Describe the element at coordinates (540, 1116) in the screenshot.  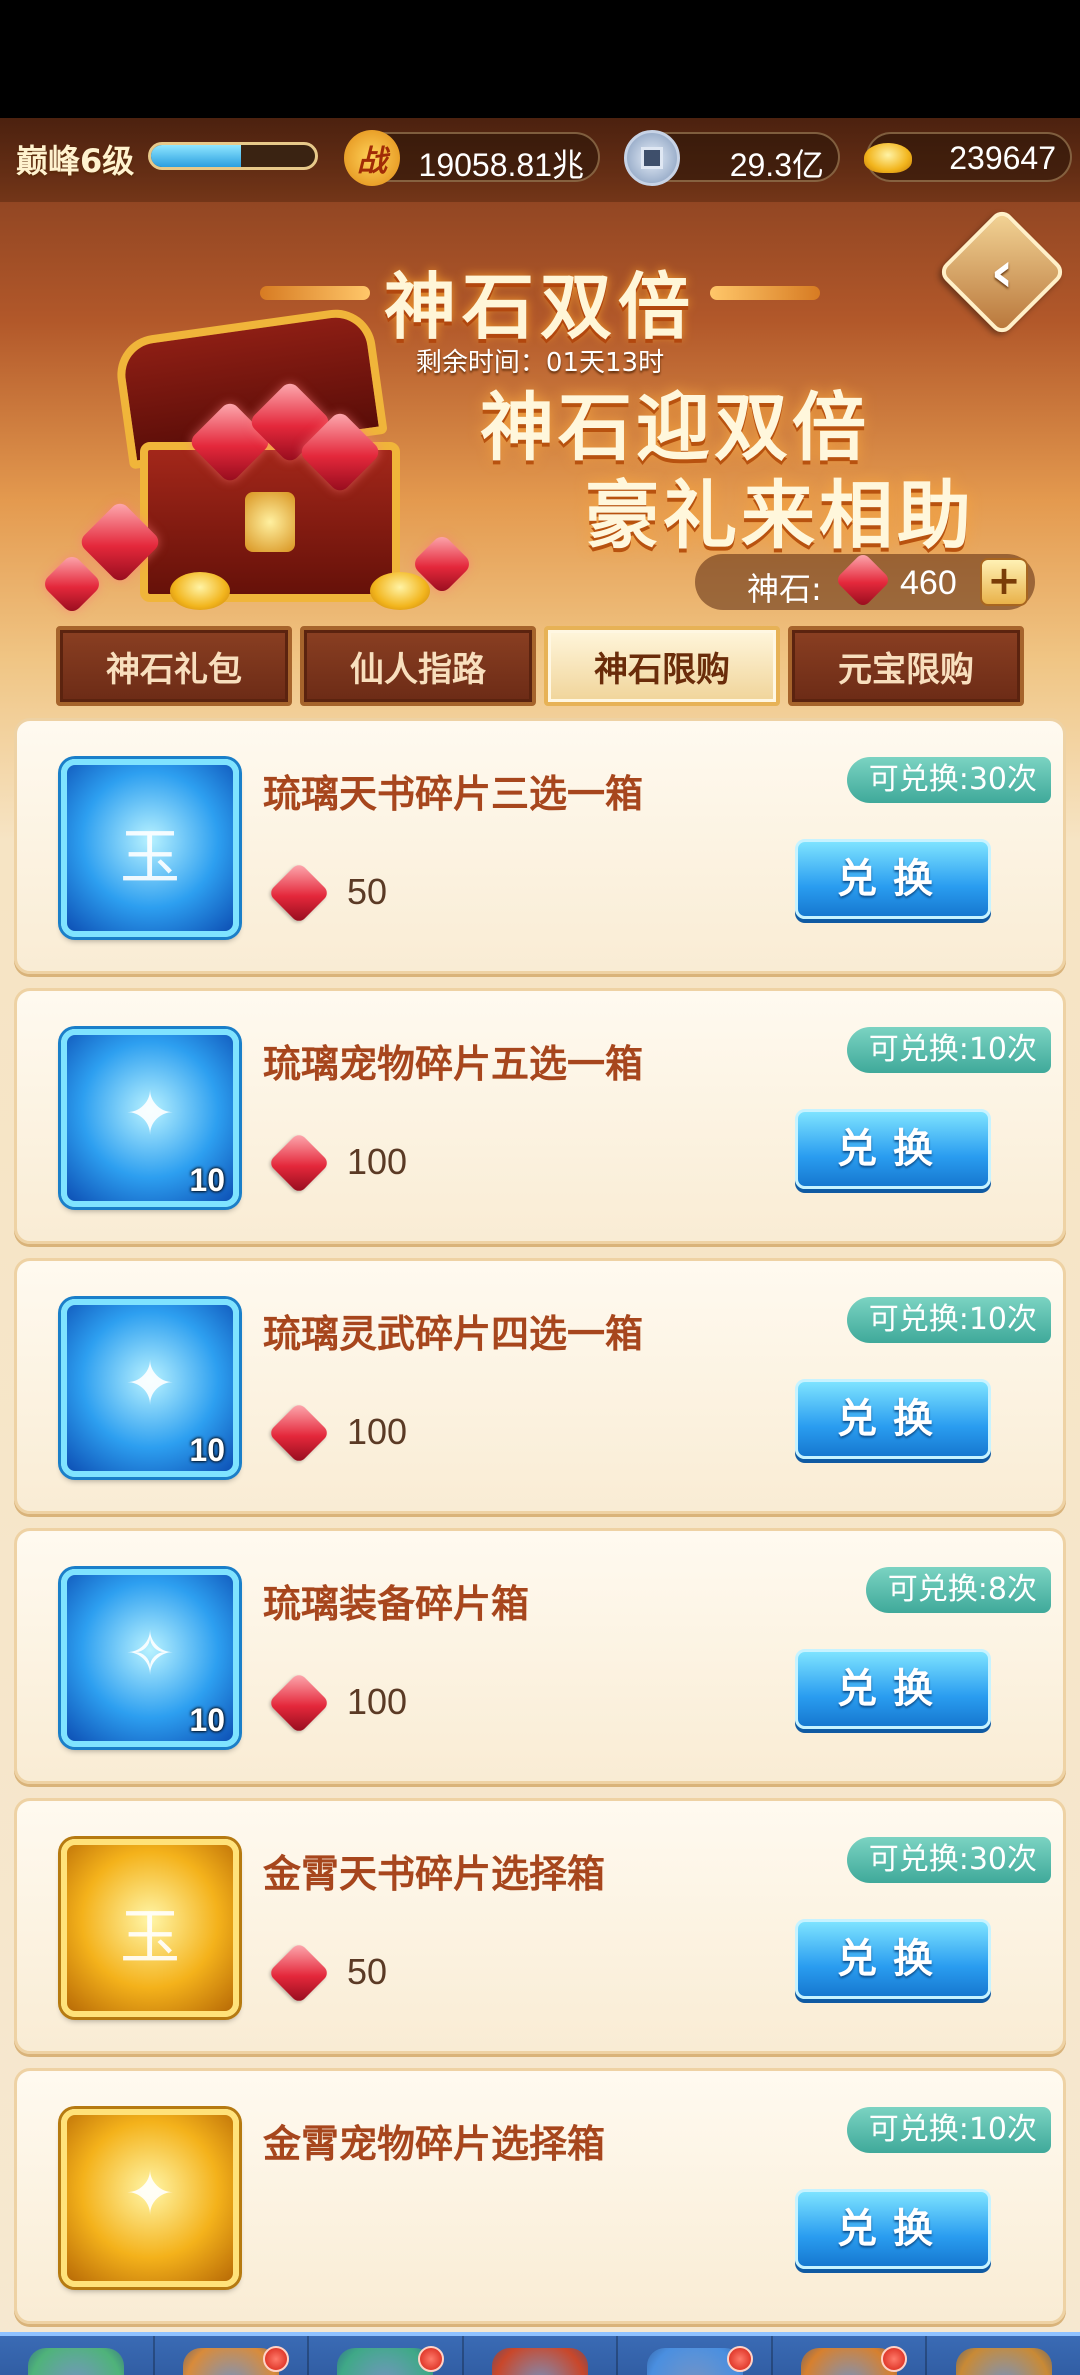
I see `list-item: ✦ 10 琉璃宠物碎片五选一箱 可兑换:10次 100 兑换` at that location.